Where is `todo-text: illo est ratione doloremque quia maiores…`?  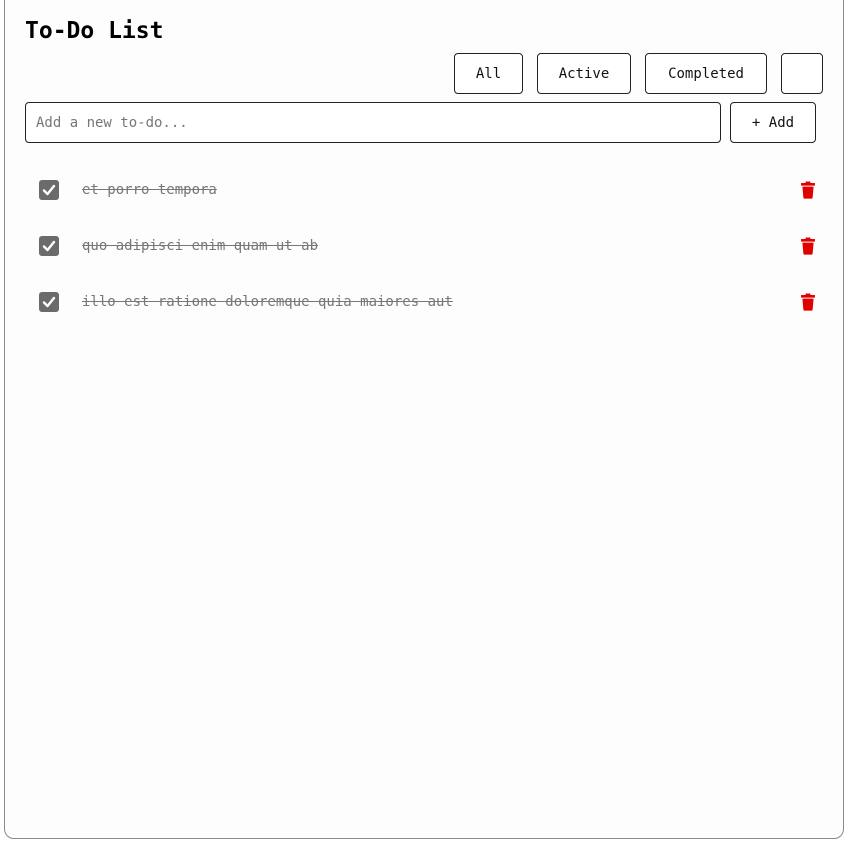
todo-text: illo est ratione doloremque quia maiores… is located at coordinates (267, 302).